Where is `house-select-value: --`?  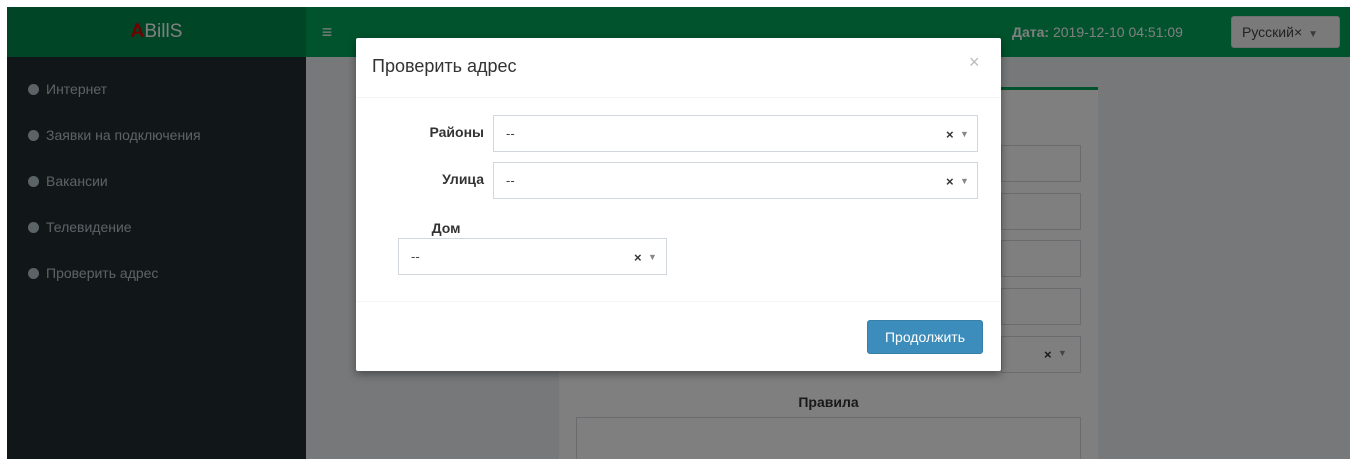
house-select-value: -- is located at coordinates (415, 256).